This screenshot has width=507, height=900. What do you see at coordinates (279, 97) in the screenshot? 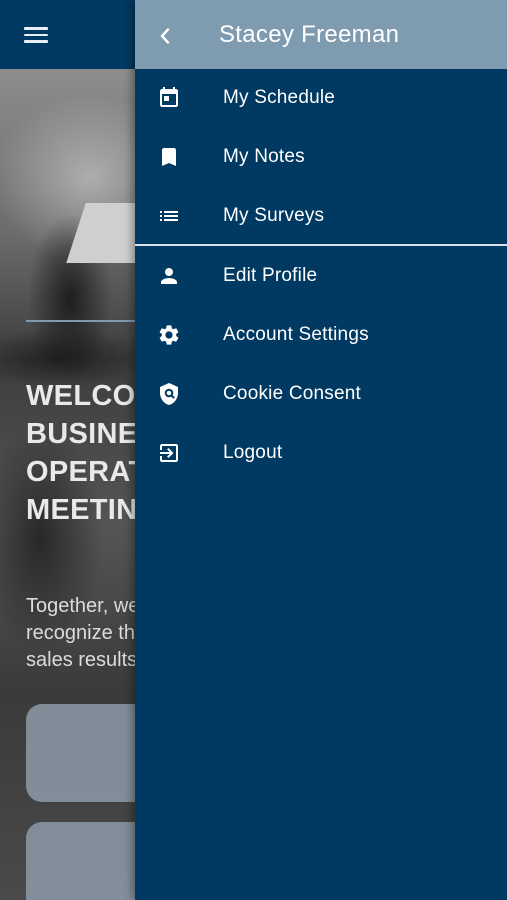
I see `menu-item-label: My Schedule` at bounding box center [279, 97].